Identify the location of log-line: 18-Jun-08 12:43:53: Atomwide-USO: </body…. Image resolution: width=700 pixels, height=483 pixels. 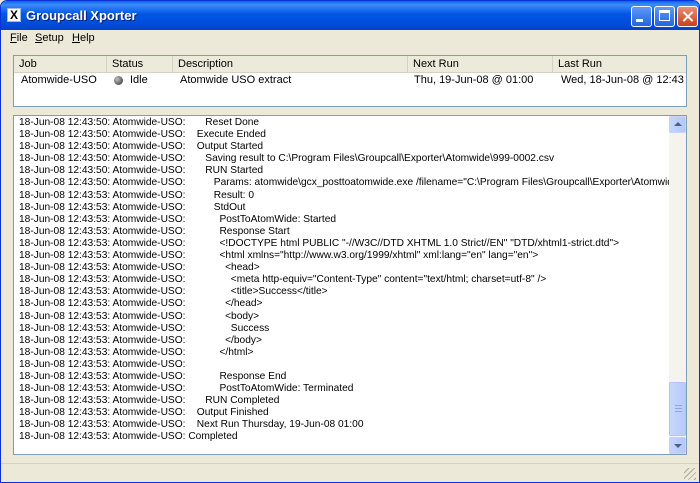
(140, 340).